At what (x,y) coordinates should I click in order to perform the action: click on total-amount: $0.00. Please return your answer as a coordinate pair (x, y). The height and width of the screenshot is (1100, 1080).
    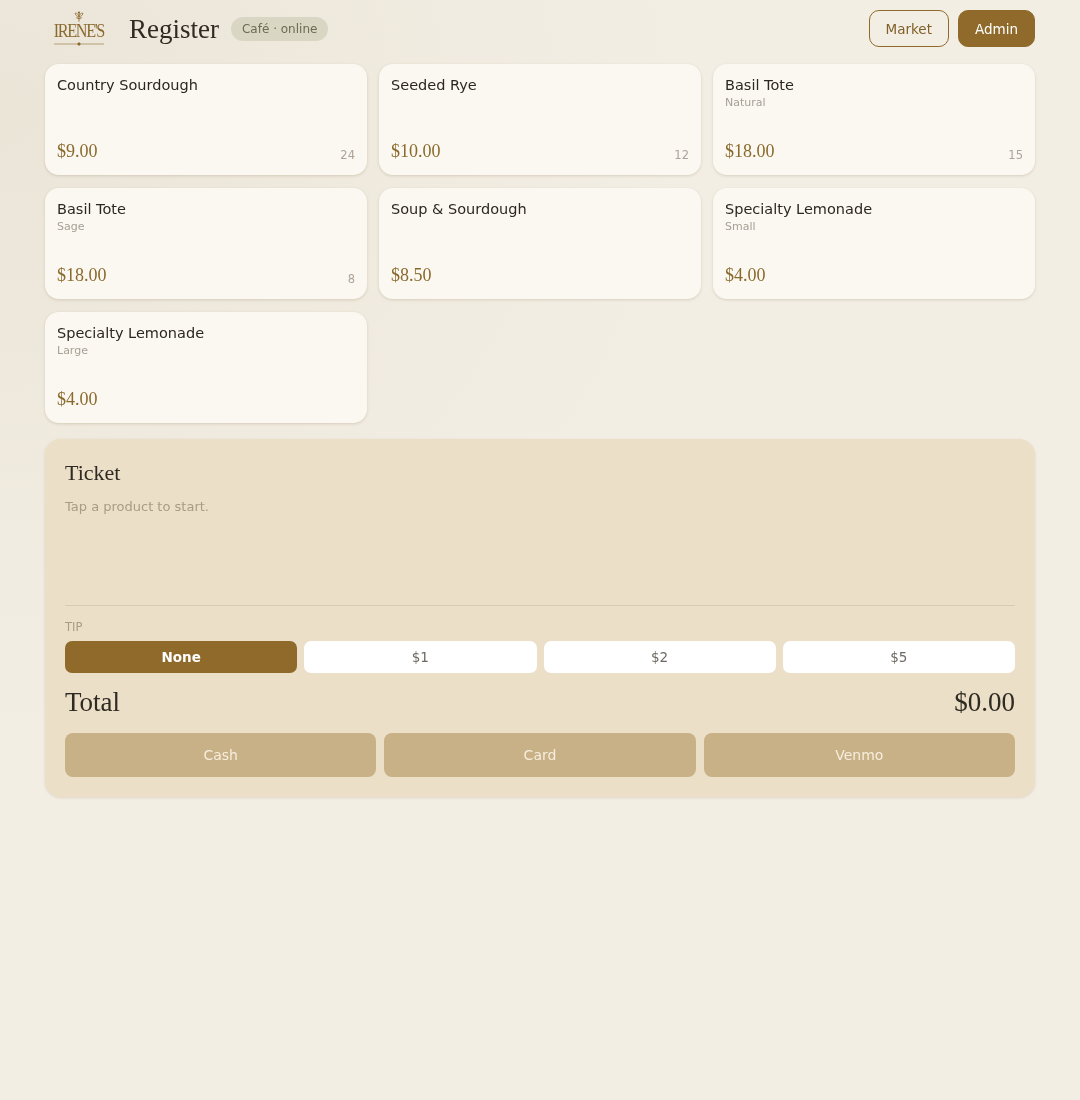
    Looking at the image, I should click on (984, 702).